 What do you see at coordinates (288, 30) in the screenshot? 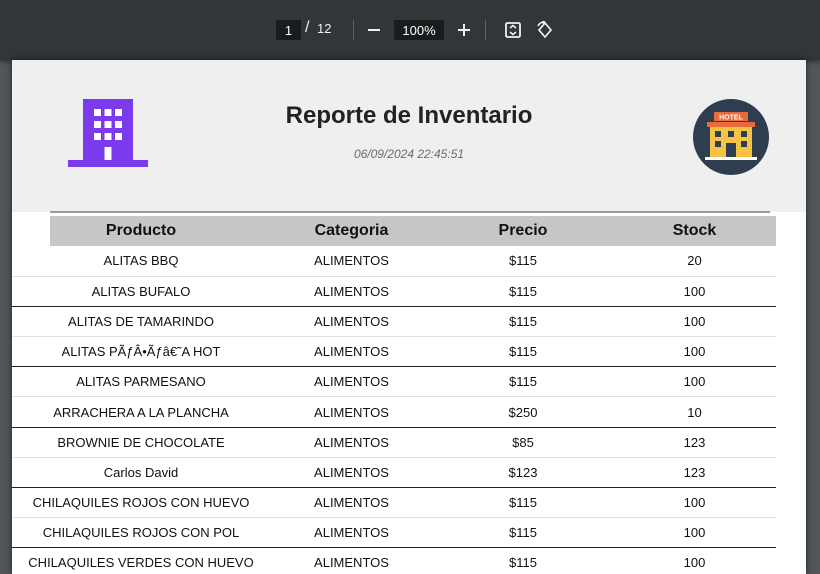
I see `current-page-input: 1` at bounding box center [288, 30].